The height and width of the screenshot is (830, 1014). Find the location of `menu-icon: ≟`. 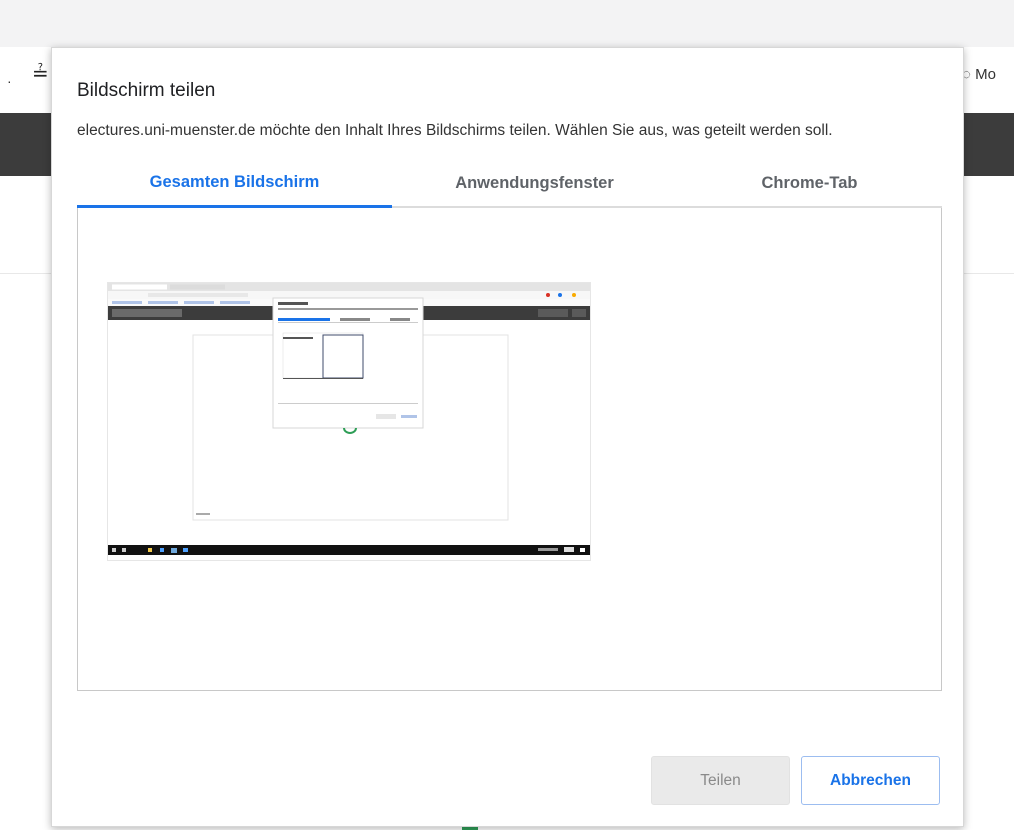

menu-icon: ≟ is located at coordinates (40, 74).